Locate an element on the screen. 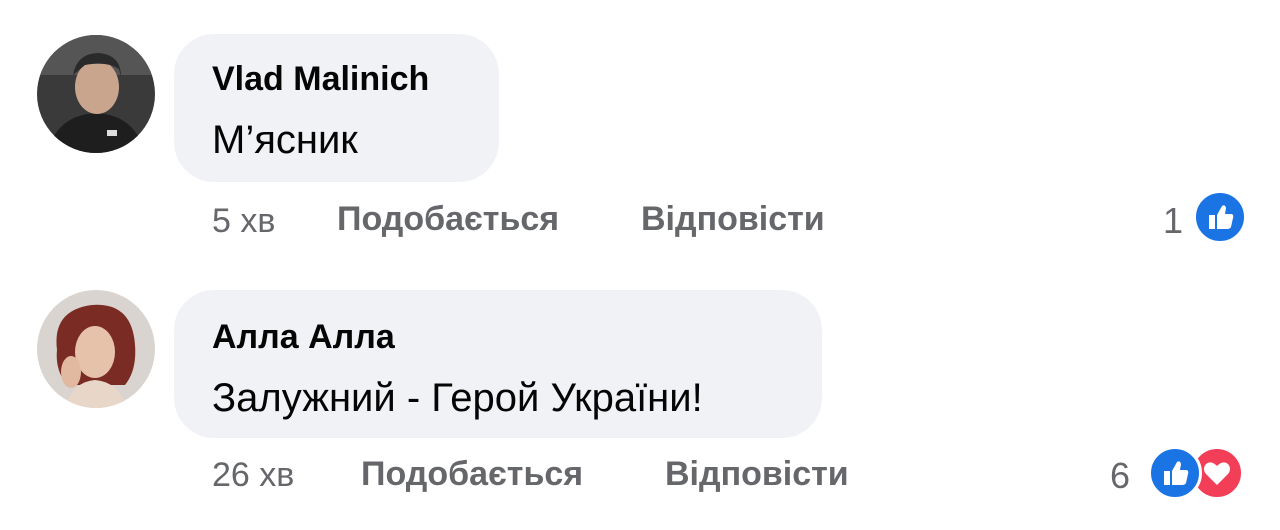 This screenshot has width=1280, height=530. comment-author: Алла Алла is located at coordinates (303, 337).